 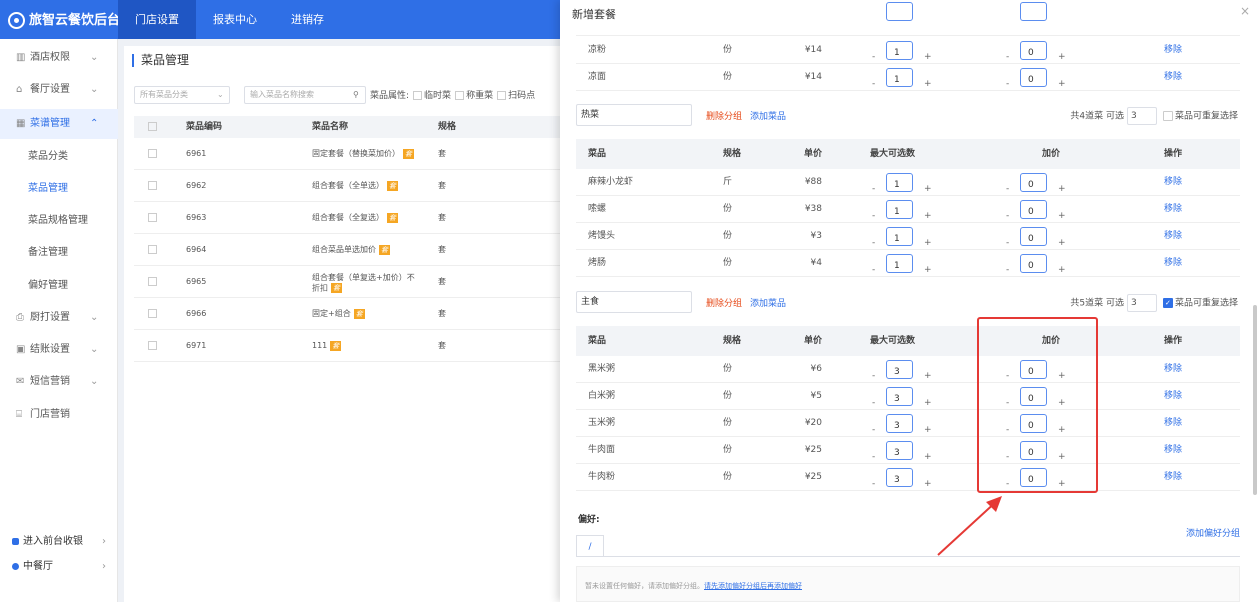 What do you see at coordinates (59, 124) in the screenshot?
I see `sidebar-item-menu-management: ▦ 菜谱管理 ⌃` at bounding box center [59, 124].